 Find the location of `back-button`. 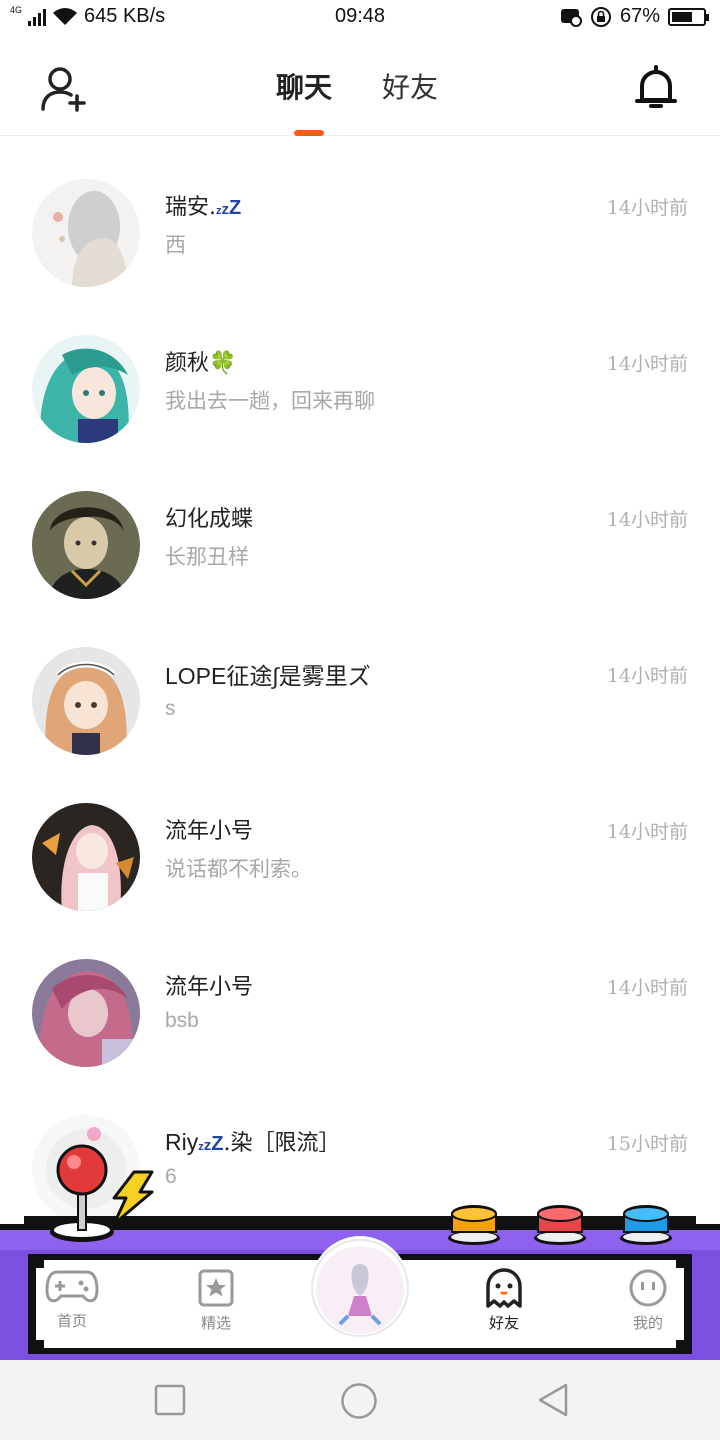

back-button is located at coordinates (553, 1400).